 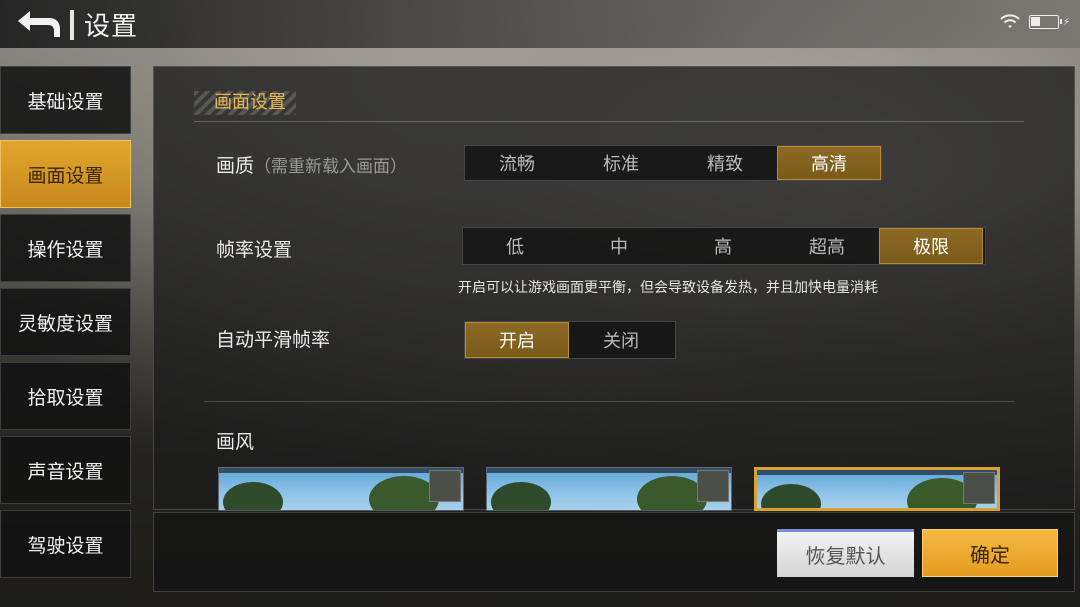 What do you see at coordinates (235, 166) in the screenshot?
I see `quality-label: 画质` at bounding box center [235, 166].